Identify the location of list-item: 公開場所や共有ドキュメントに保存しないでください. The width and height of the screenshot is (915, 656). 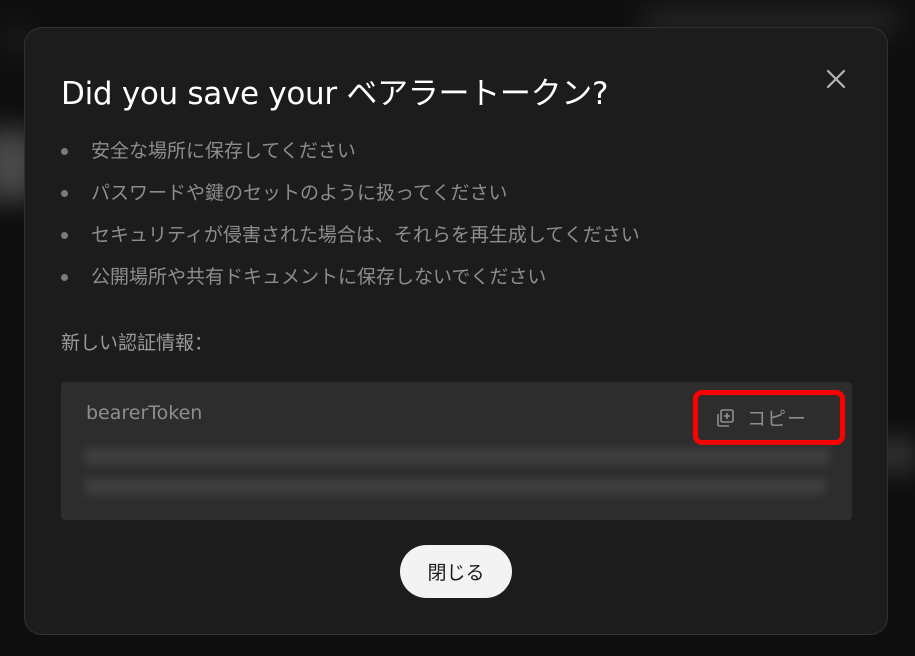
(350, 283).